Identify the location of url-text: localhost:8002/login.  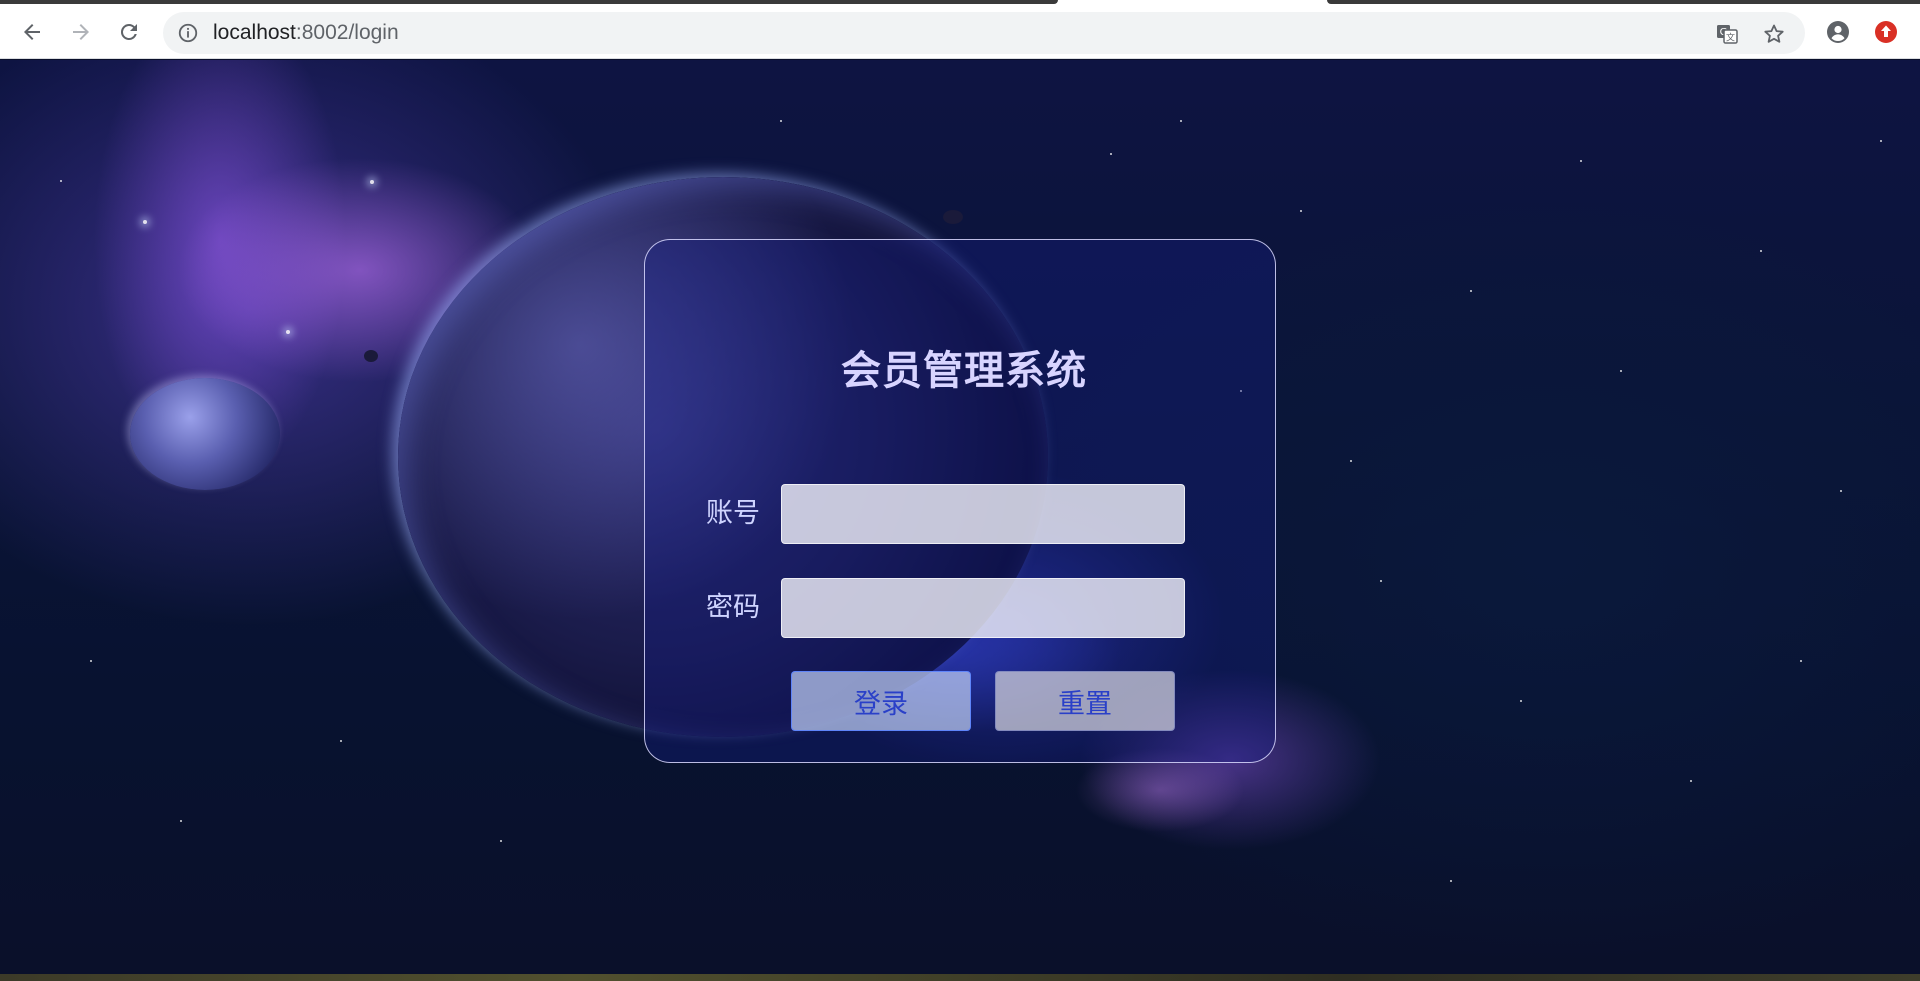
(306, 33).